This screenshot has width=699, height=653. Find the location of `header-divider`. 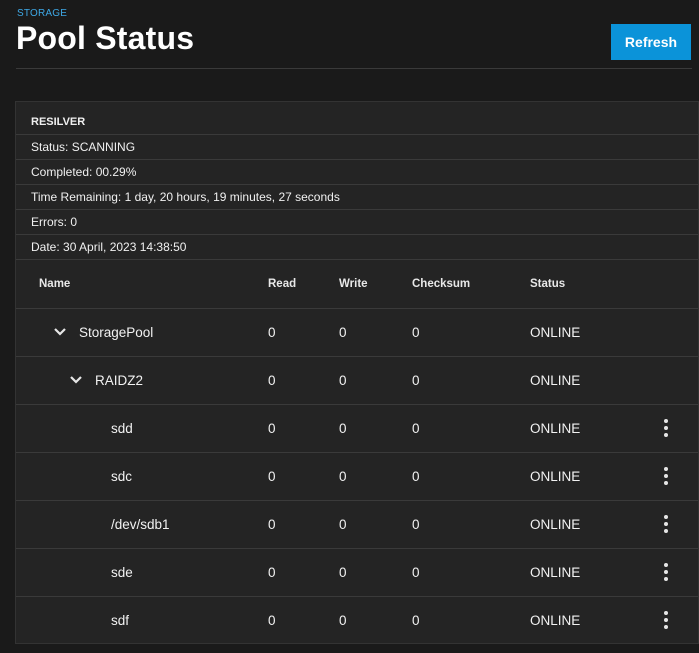

header-divider is located at coordinates (354, 68).